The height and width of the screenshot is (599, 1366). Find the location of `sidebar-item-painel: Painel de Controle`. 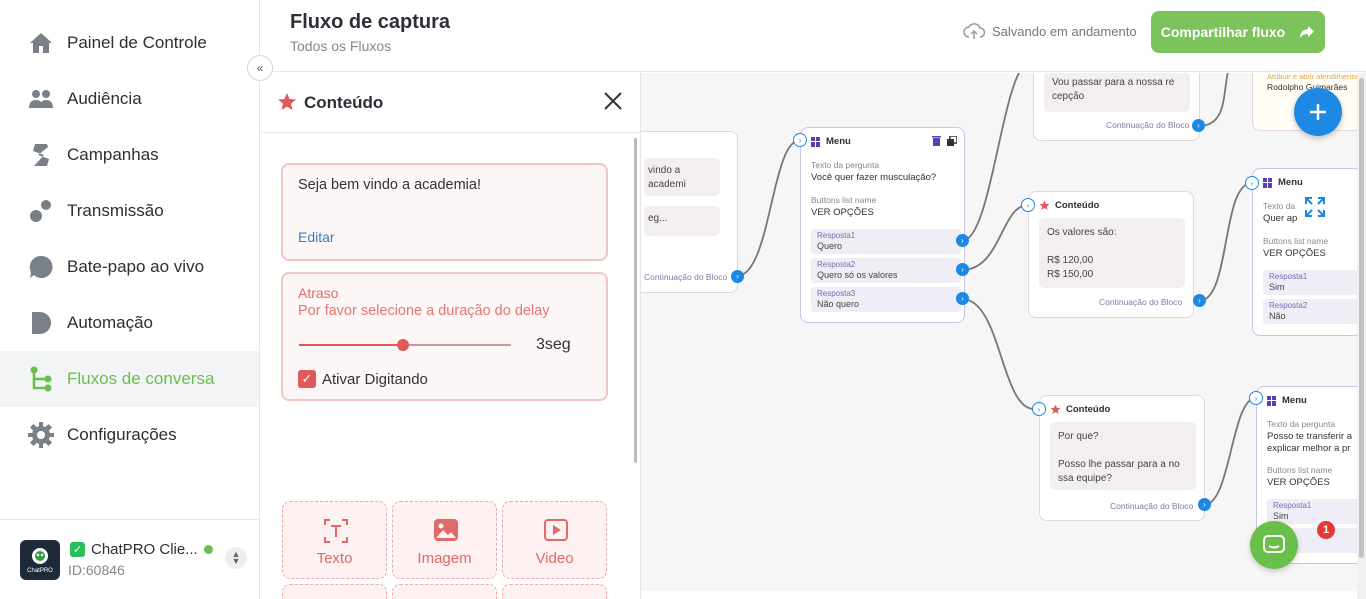

sidebar-item-painel: Painel de Controle is located at coordinates (129, 43).